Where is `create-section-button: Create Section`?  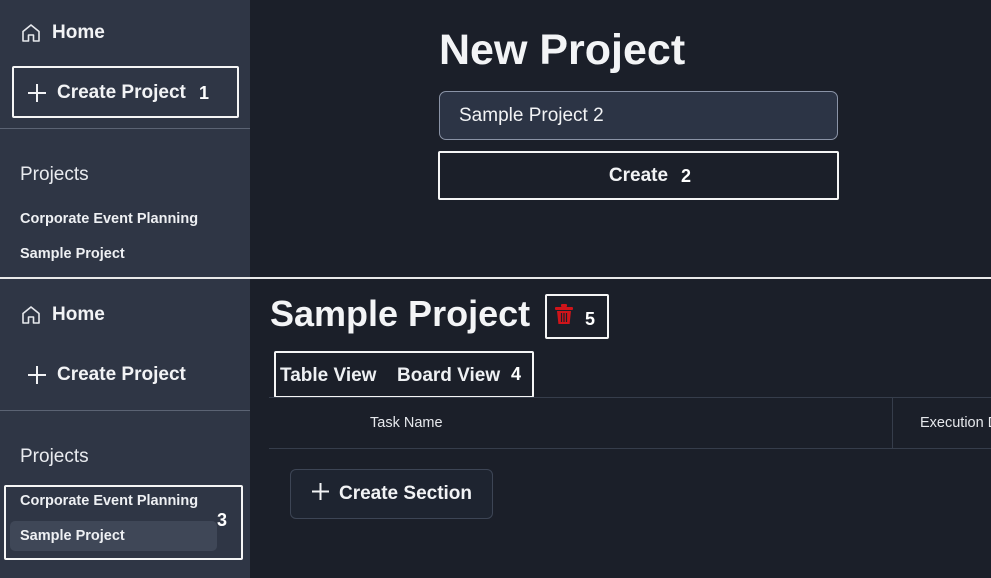 create-section-button: Create Section is located at coordinates (391, 494).